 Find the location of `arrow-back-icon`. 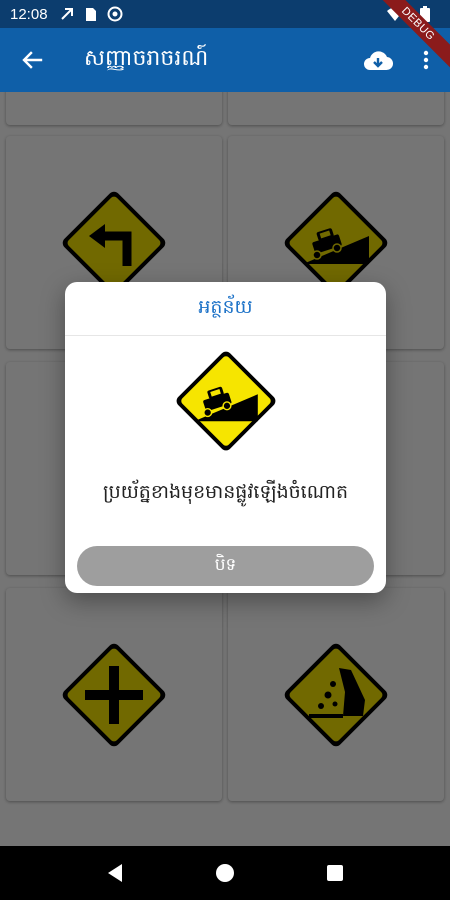

arrow-back-icon is located at coordinates (32, 60).